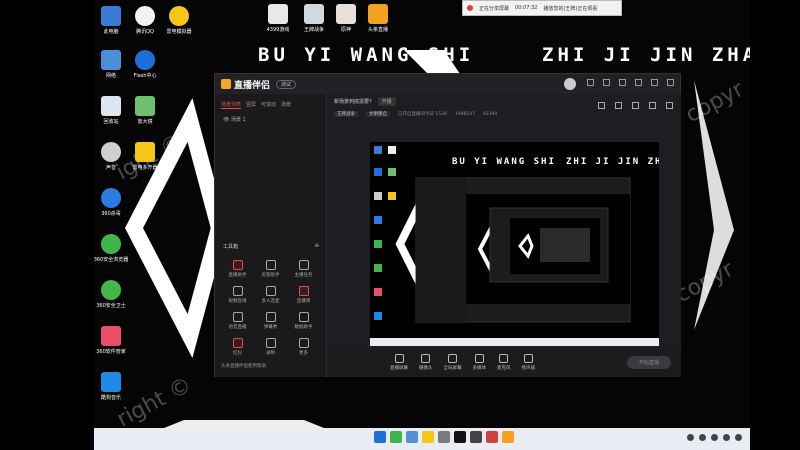 The height and width of the screenshot is (450, 800). I want to click on live-companion-taskbar-icon, so click(508, 437).